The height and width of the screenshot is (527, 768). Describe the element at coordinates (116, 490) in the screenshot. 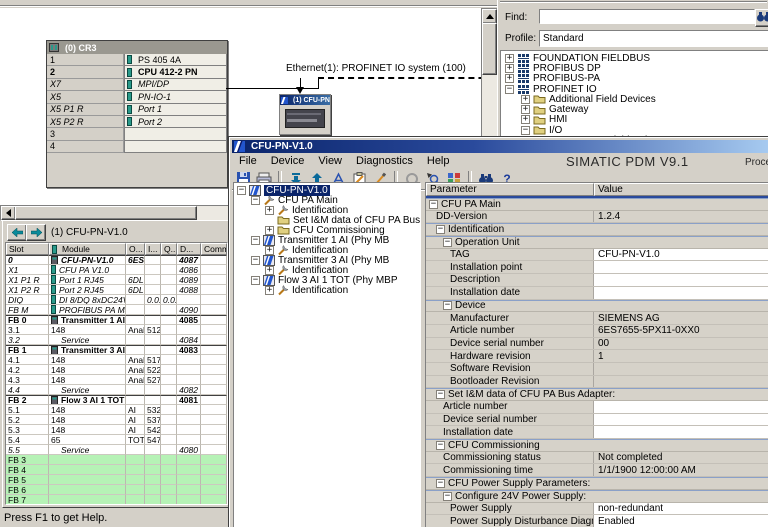

I see `slot-row-fb-6: FB 6` at that location.